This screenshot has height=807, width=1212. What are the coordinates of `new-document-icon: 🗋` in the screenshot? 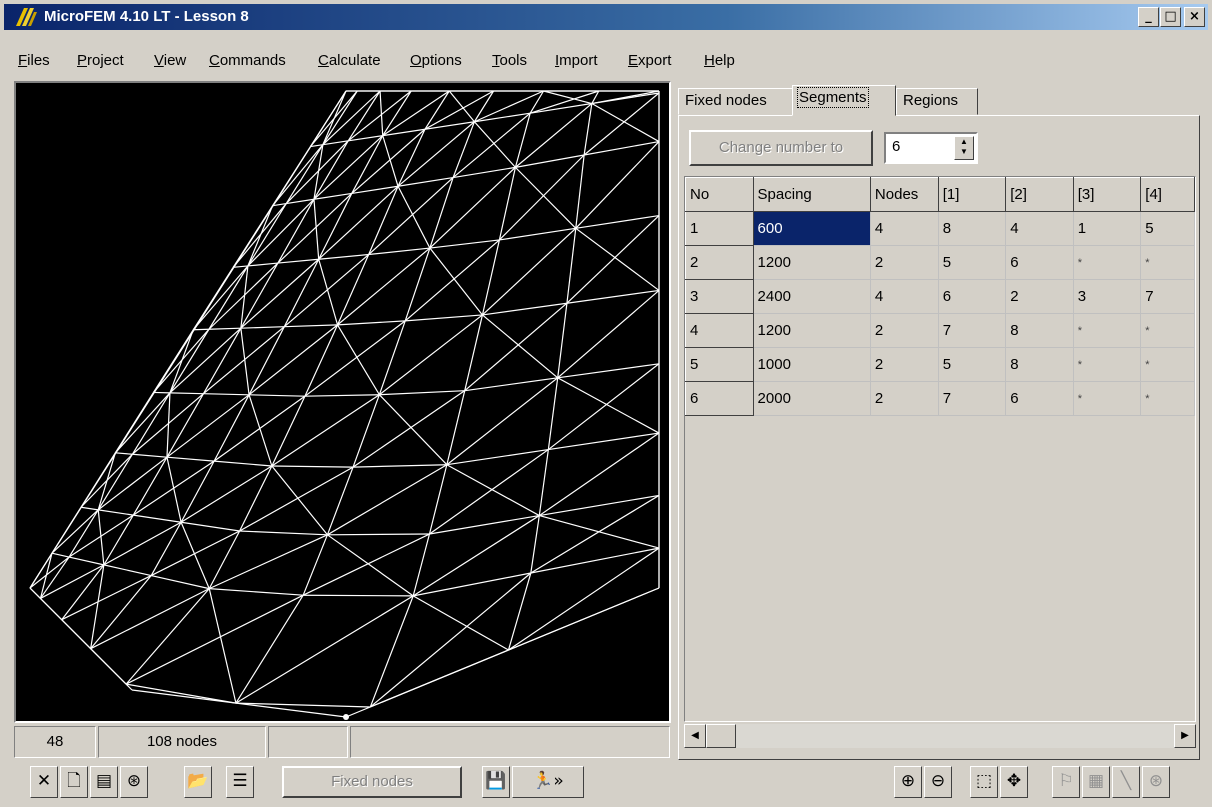 It's located at (74, 782).